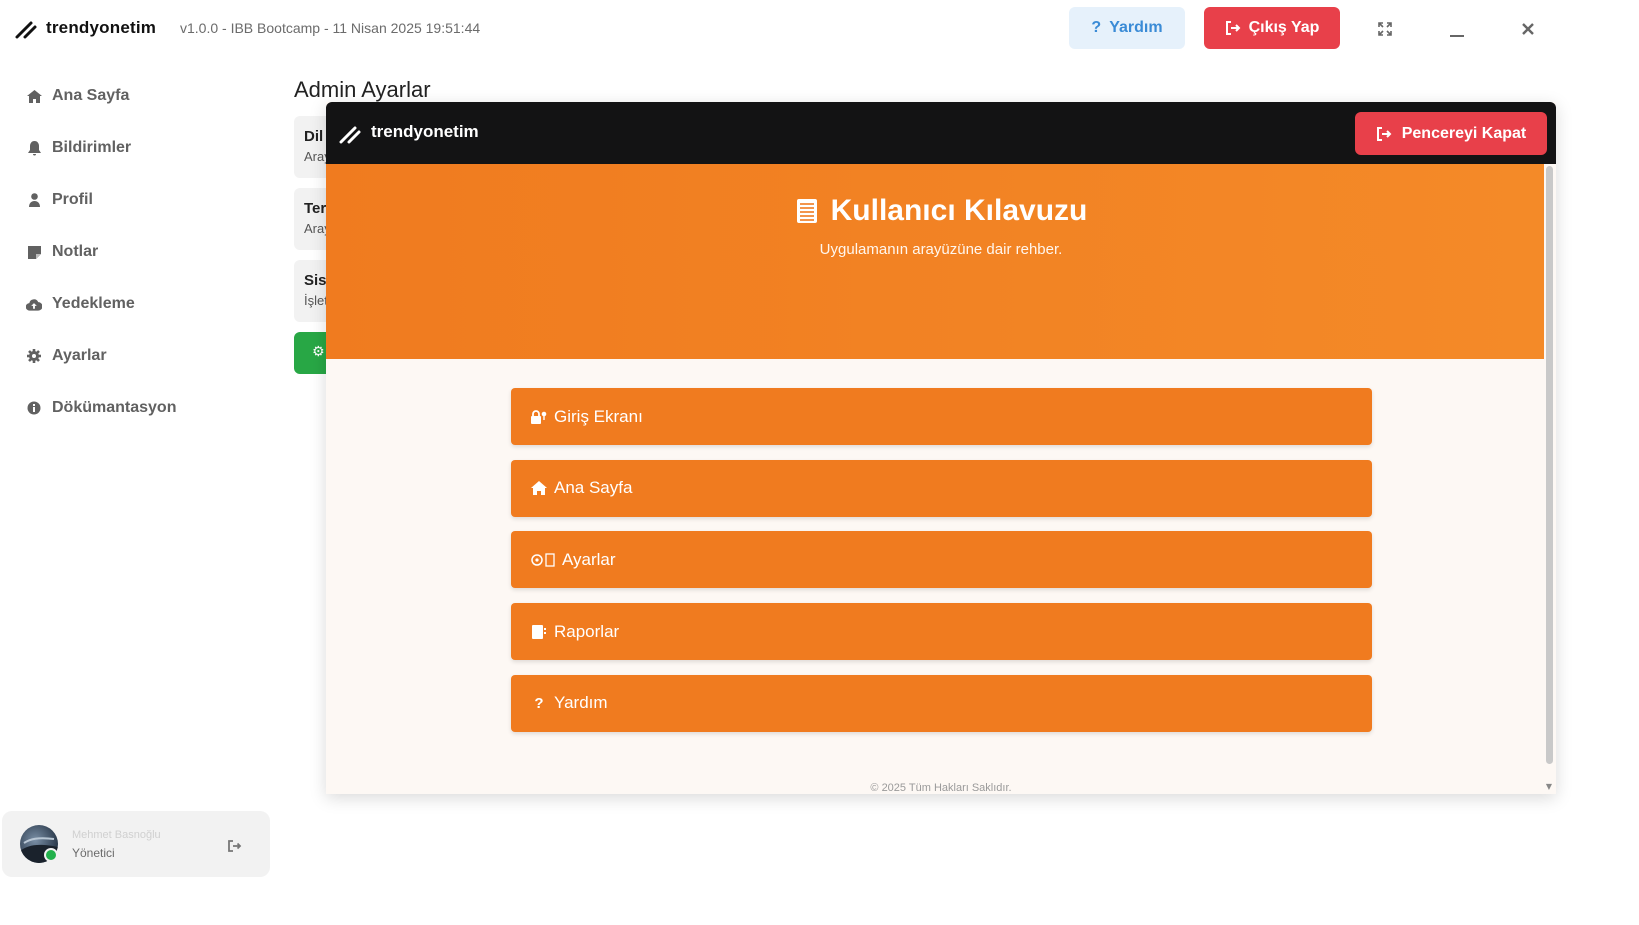 This screenshot has width=1639, height=925. Describe the element at coordinates (51, 855) in the screenshot. I see `online-status-indicator` at that location.